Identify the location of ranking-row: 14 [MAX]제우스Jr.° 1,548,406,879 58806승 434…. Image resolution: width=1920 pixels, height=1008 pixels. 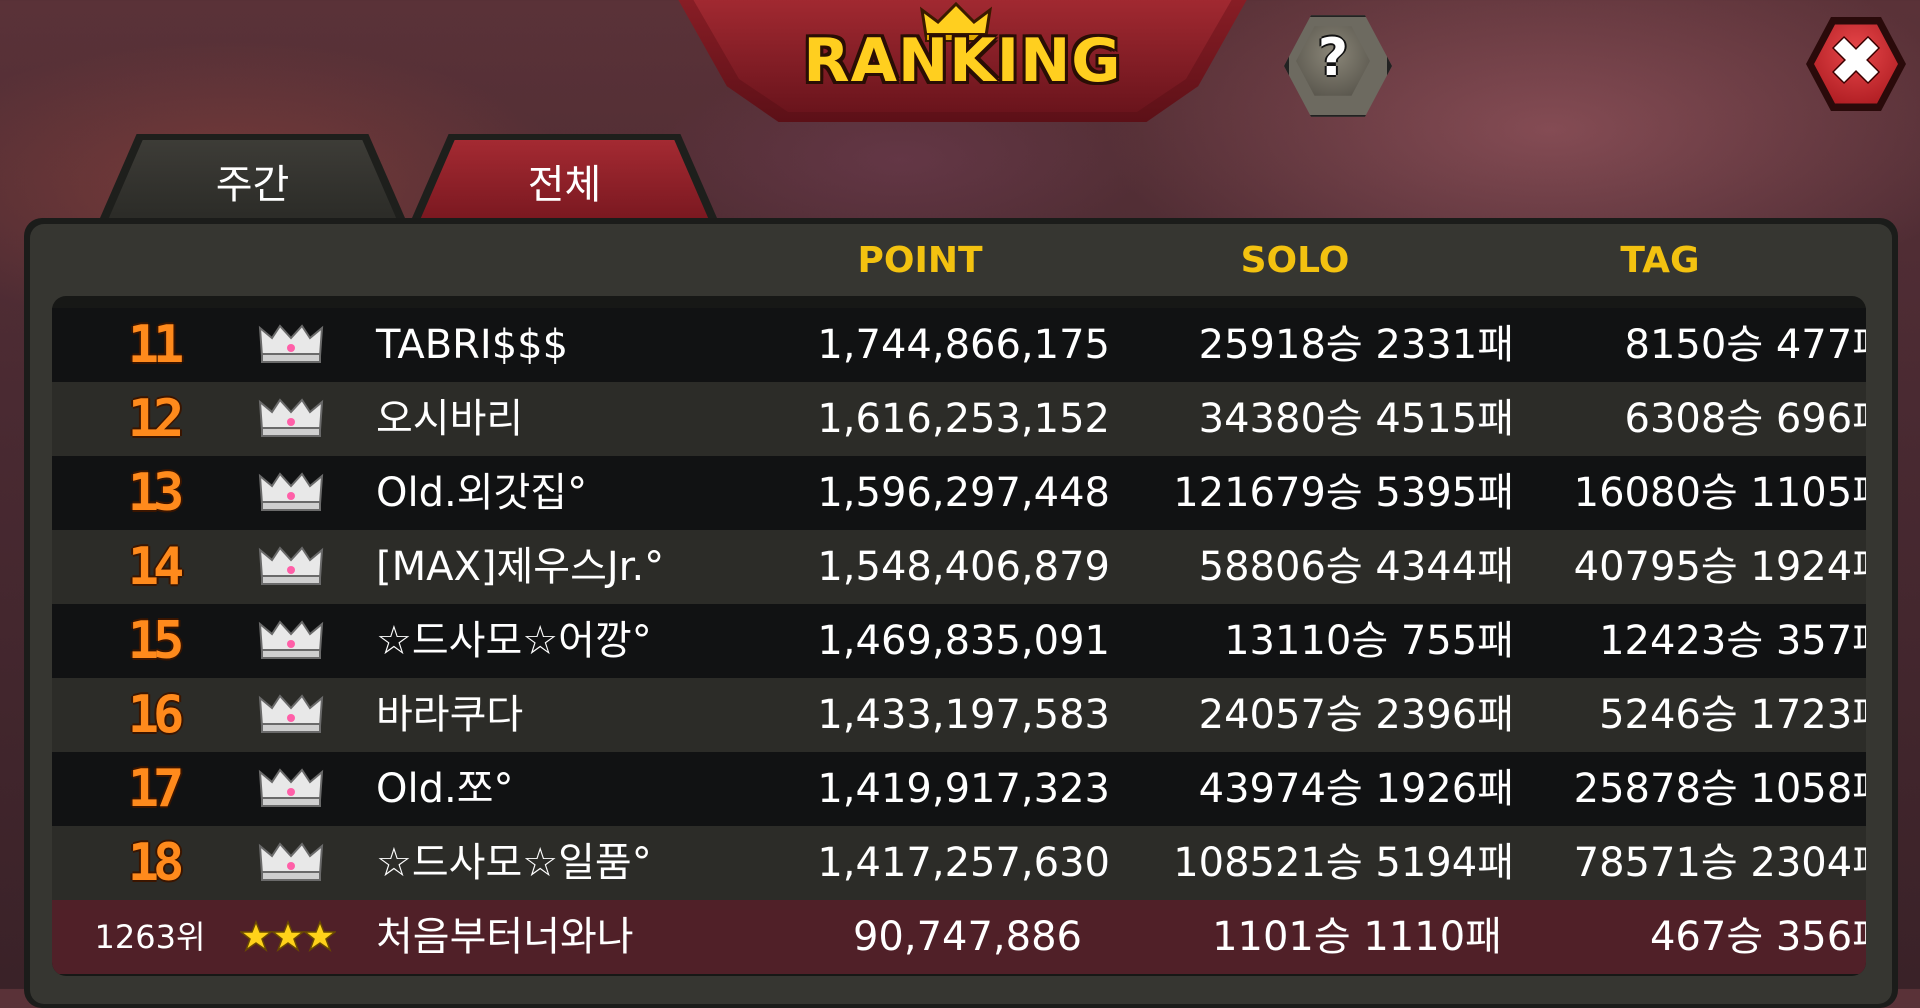
(959, 567).